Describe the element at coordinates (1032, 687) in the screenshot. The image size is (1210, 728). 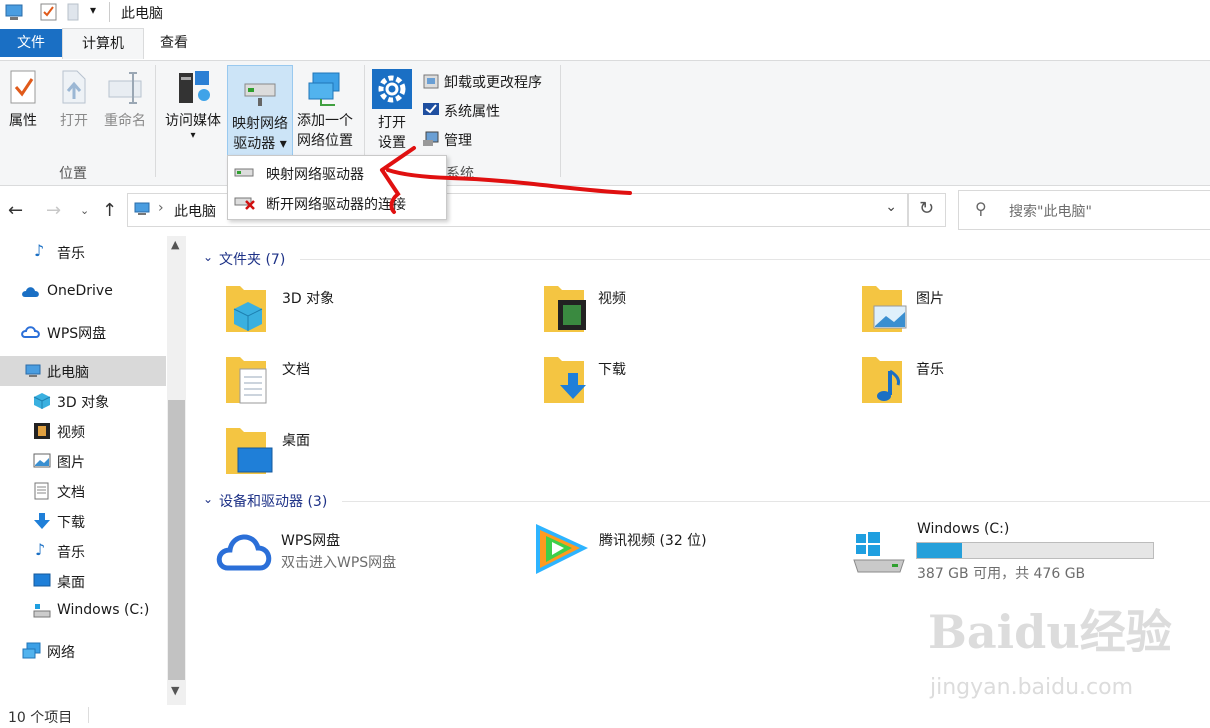
I see `baidu-watermark-url: jingyan.baidu.com` at that location.